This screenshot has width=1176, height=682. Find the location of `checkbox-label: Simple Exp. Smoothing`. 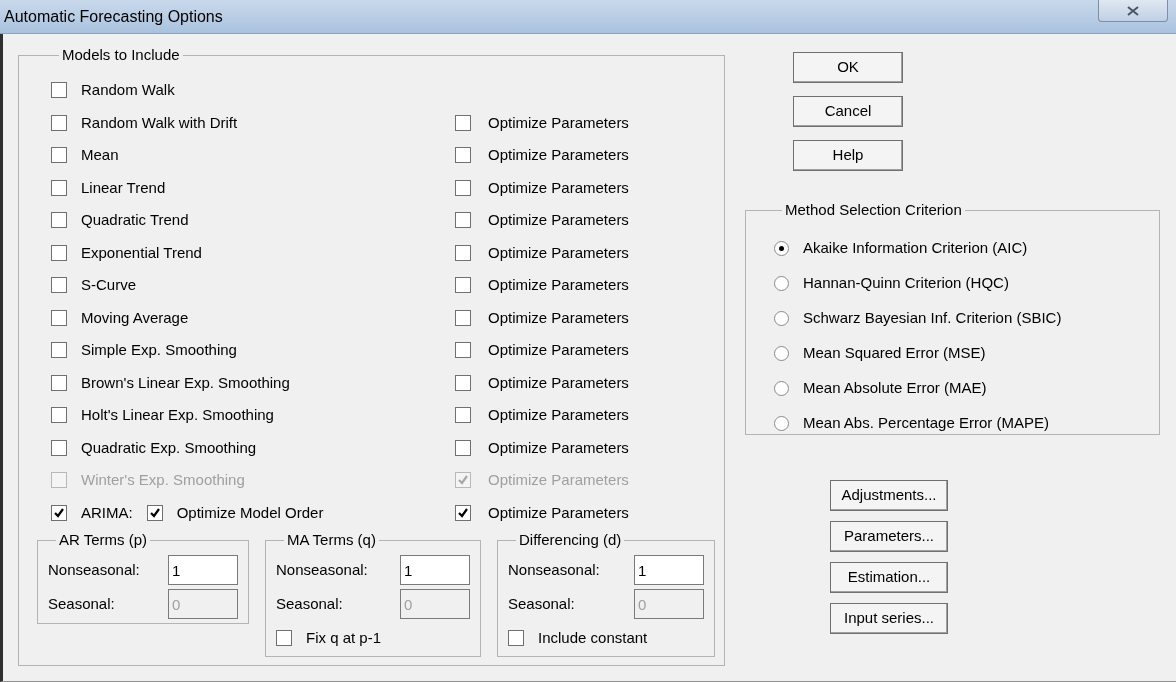

checkbox-label: Simple Exp. Smoothing is located at coordinates (159, 350).